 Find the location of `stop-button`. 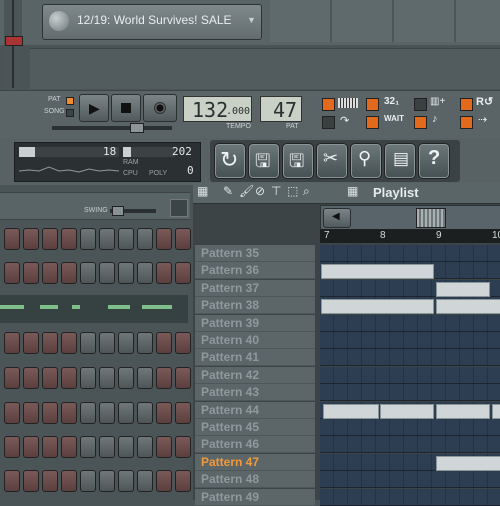

stop-button is located at coordinates (126, 108).